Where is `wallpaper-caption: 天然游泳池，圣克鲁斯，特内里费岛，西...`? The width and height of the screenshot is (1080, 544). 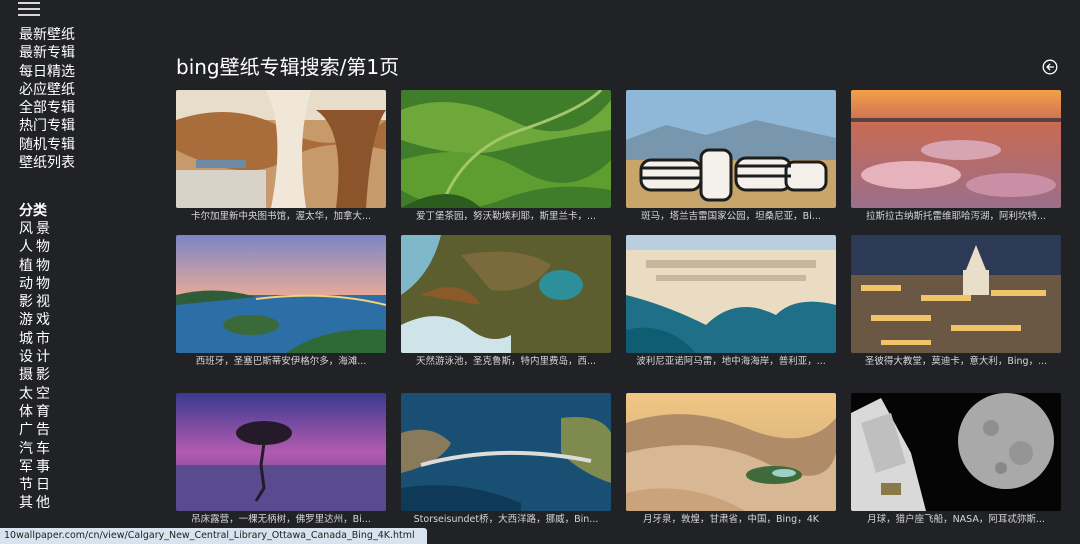 wallpaper-caption: 天然游泳池，圣克鲁斯，特内里费岛，西... is located at coordinates (506, 361).